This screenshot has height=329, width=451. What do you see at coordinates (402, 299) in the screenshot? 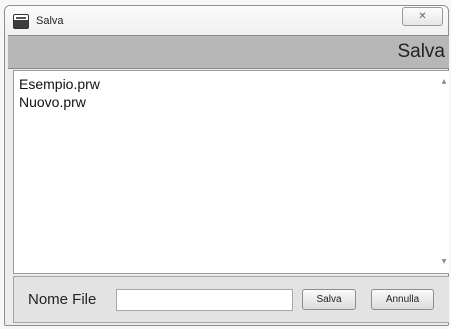
I see `cancel-button: Annulla` at bounding box center [402, 299].